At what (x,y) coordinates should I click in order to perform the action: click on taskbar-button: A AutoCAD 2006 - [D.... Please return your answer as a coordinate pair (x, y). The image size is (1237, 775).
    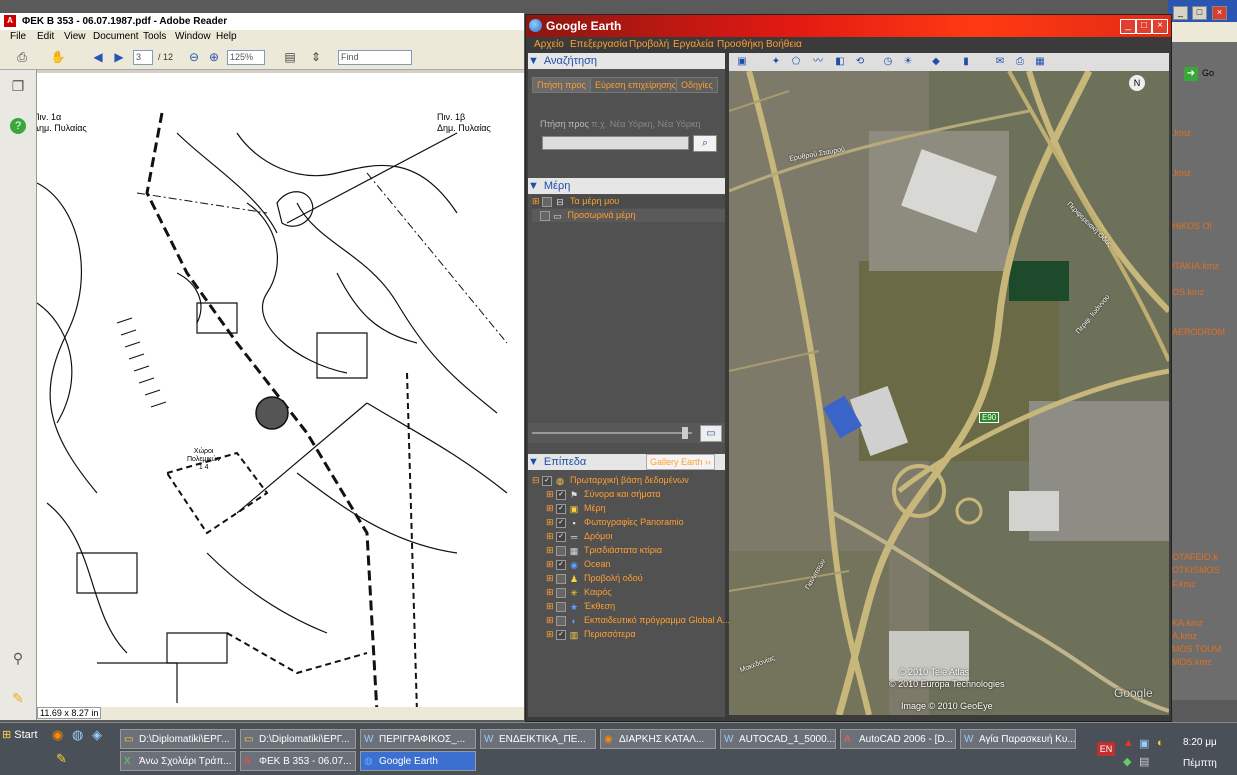
    Looking at the image, I should click on (898, 739).